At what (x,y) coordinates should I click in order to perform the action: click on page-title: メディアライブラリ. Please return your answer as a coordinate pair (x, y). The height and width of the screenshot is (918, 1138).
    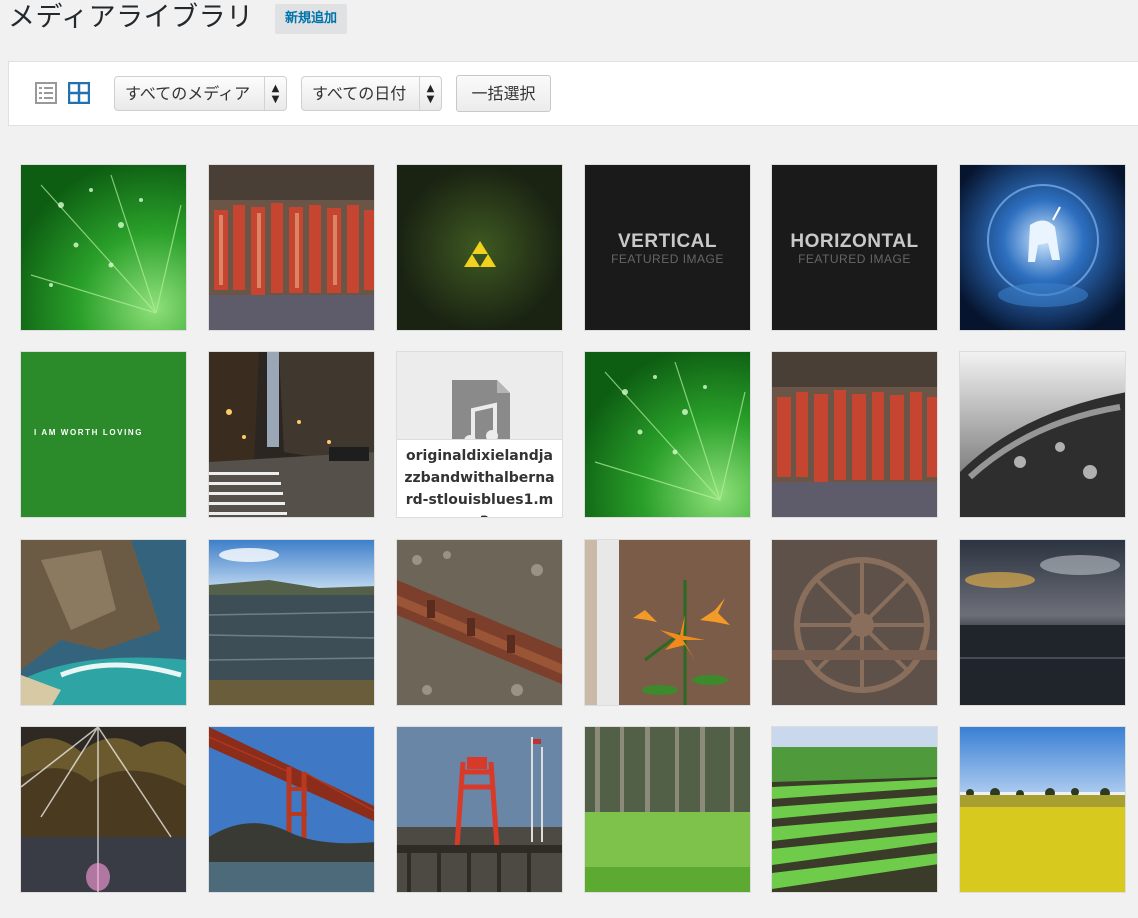
    Looking at the image, I should click on (131, 17).